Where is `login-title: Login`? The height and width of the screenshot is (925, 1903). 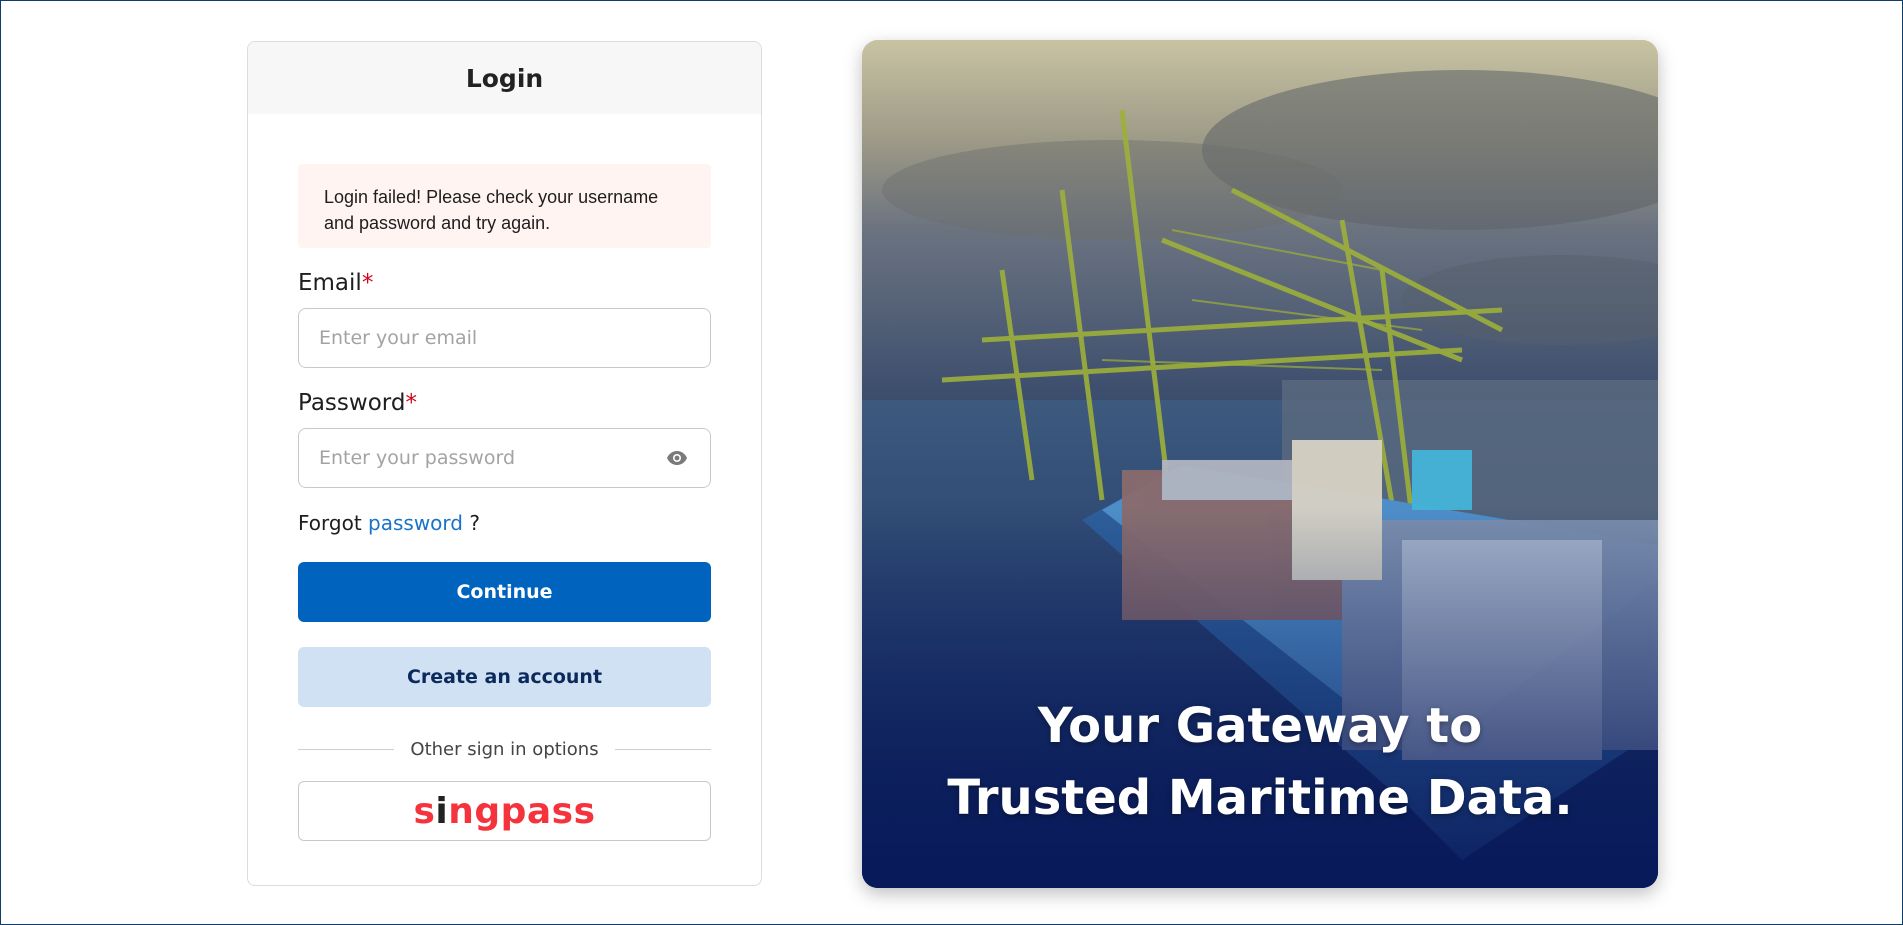 login-title: Login is located at coordinates (504, 78).